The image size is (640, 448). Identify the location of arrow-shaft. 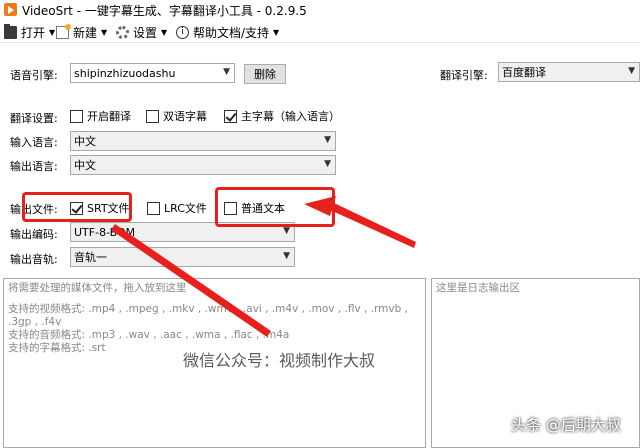
(373, 225).